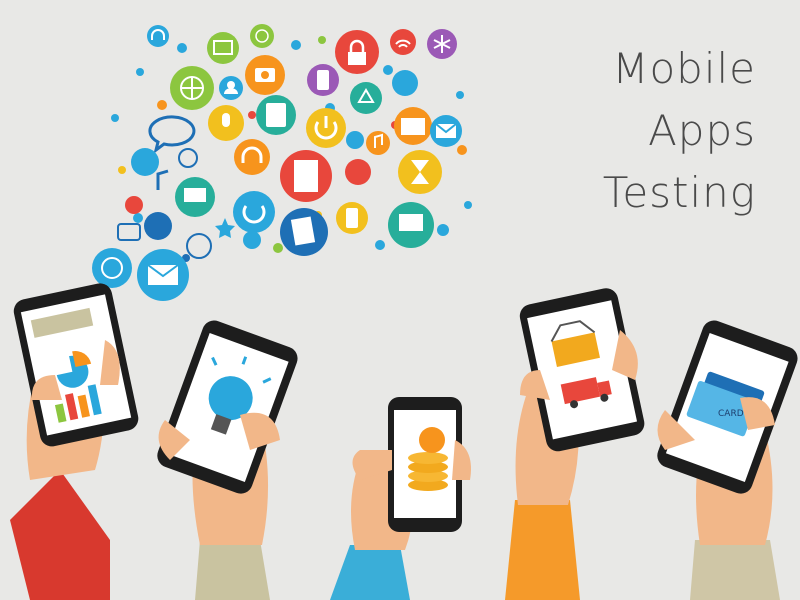 This screenshot has width=800, height=600. I want to click on card-label: CARD, so click(731, 414).